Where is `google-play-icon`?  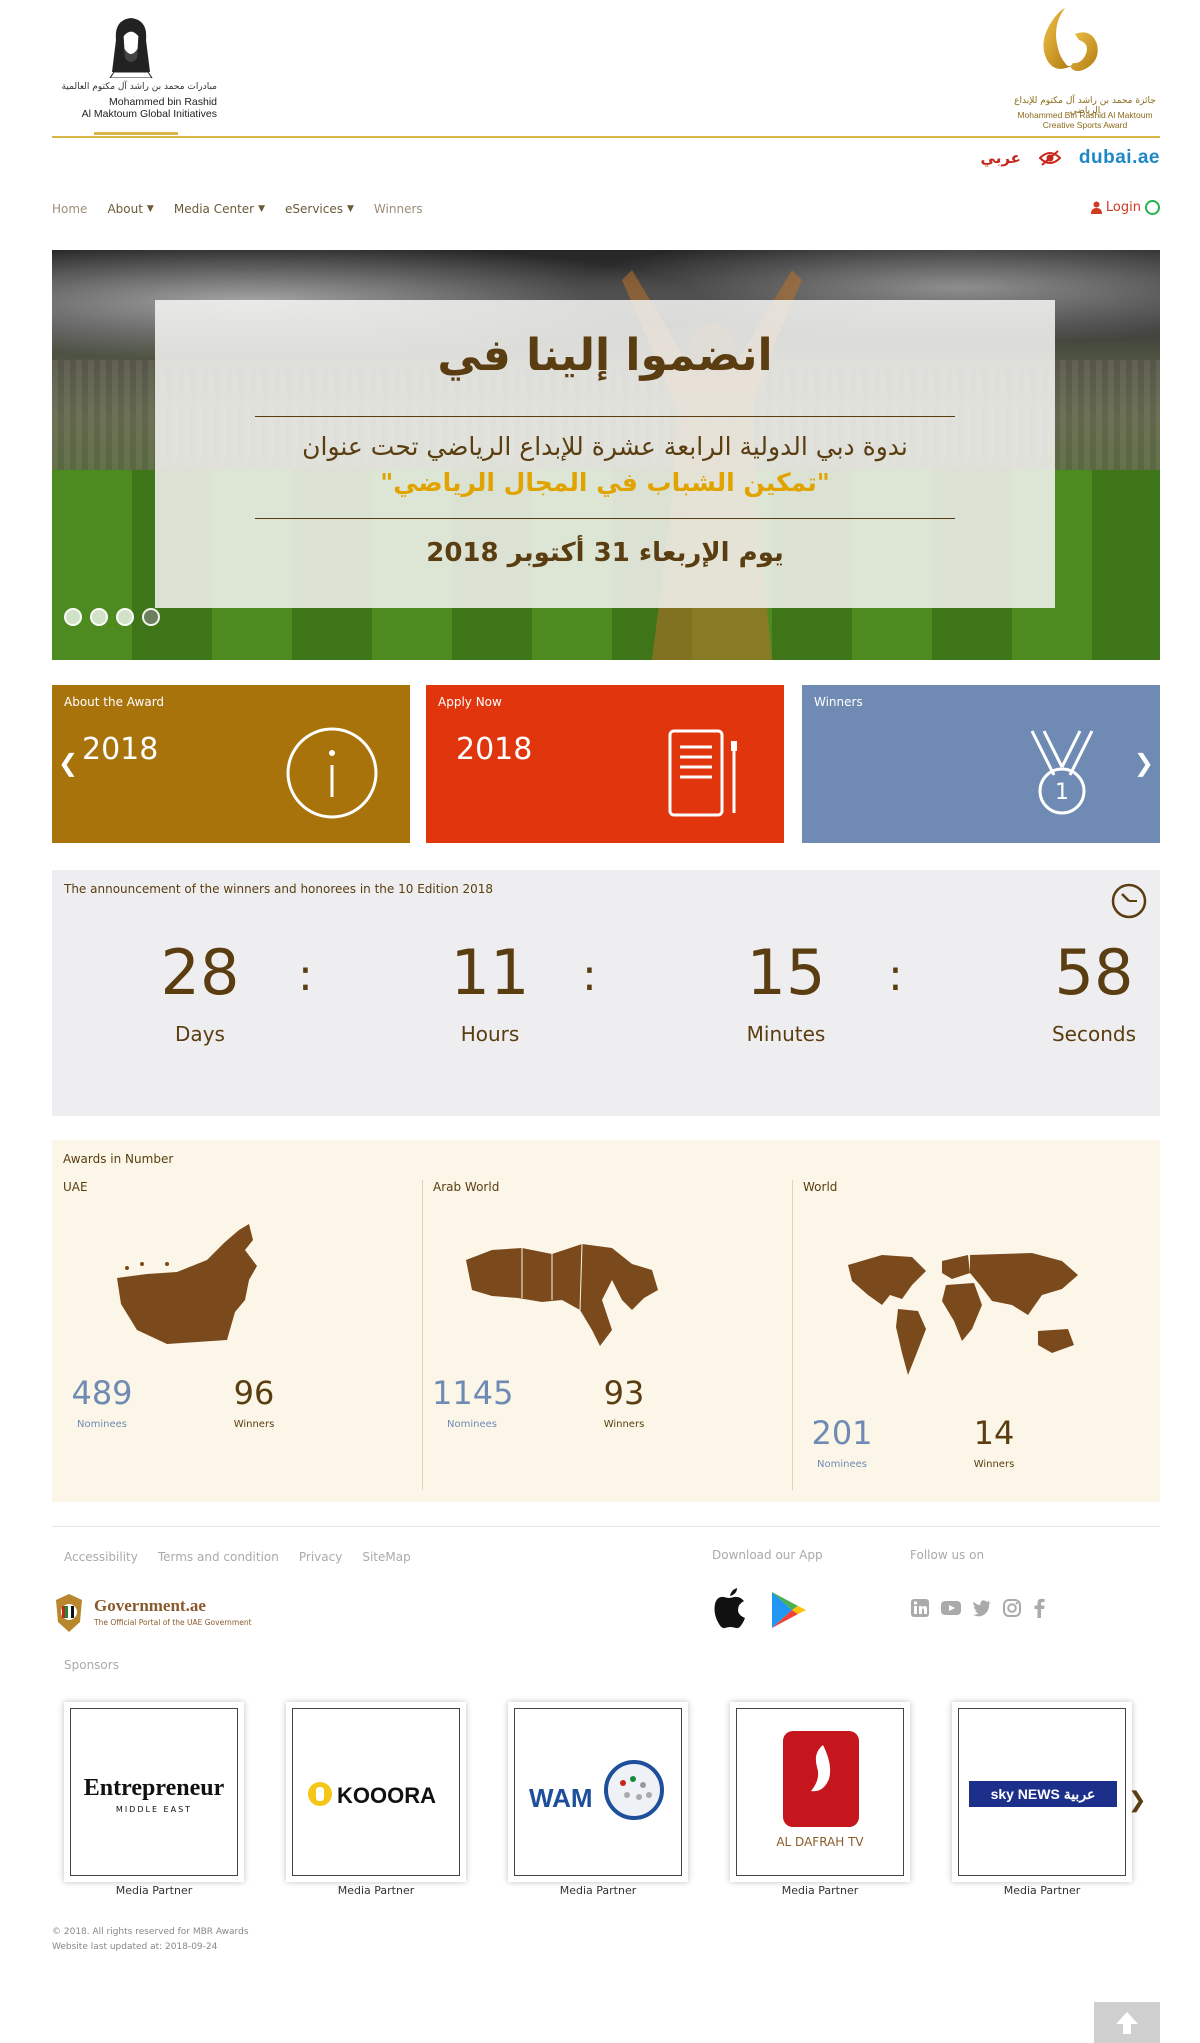 google-play-icon is located at coordinates (788, 1610).